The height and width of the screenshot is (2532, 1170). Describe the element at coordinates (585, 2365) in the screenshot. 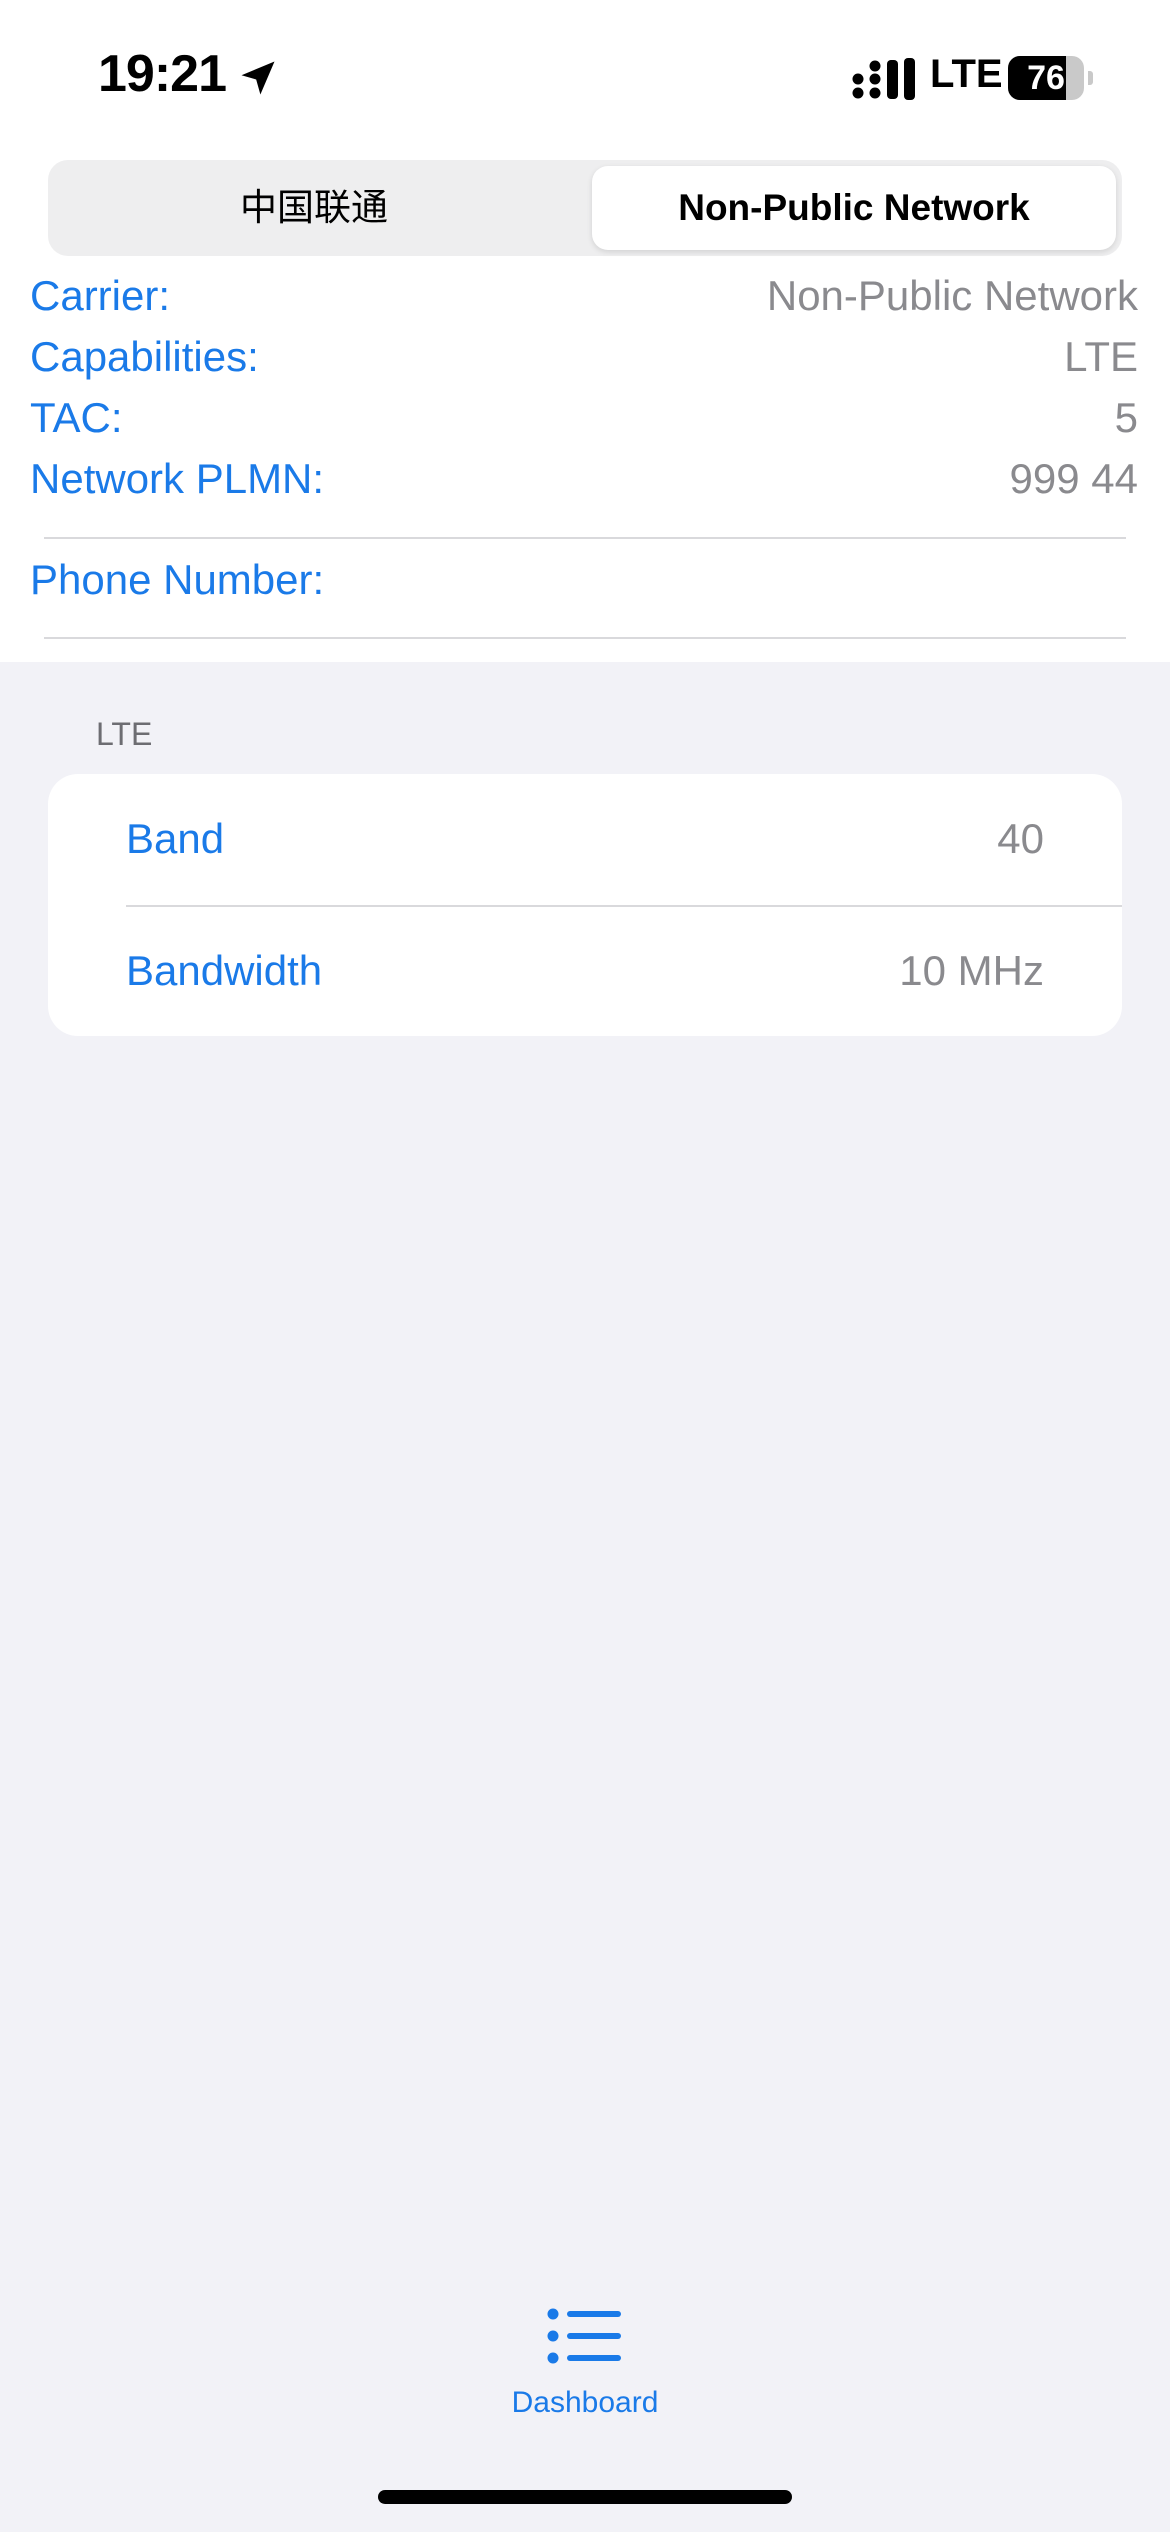

I see `tab-dashboard: Dashboard` at that location.